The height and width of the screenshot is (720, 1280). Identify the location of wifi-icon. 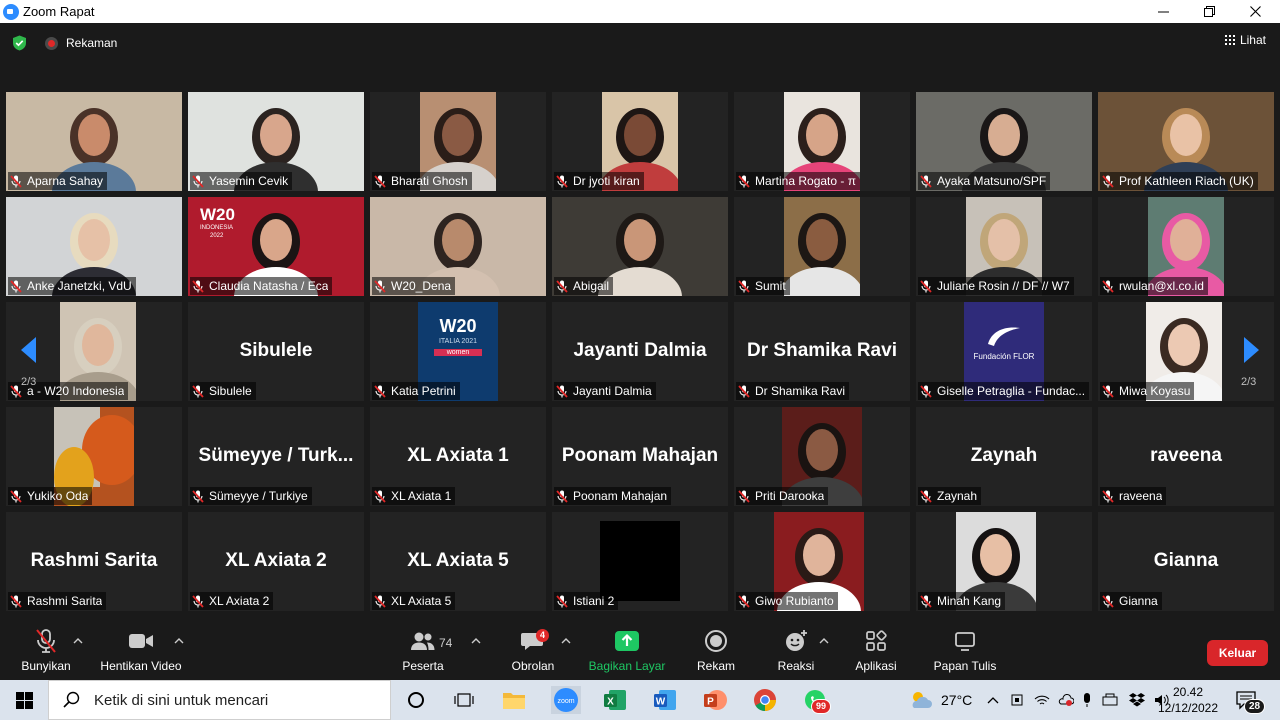
(1042, 700).